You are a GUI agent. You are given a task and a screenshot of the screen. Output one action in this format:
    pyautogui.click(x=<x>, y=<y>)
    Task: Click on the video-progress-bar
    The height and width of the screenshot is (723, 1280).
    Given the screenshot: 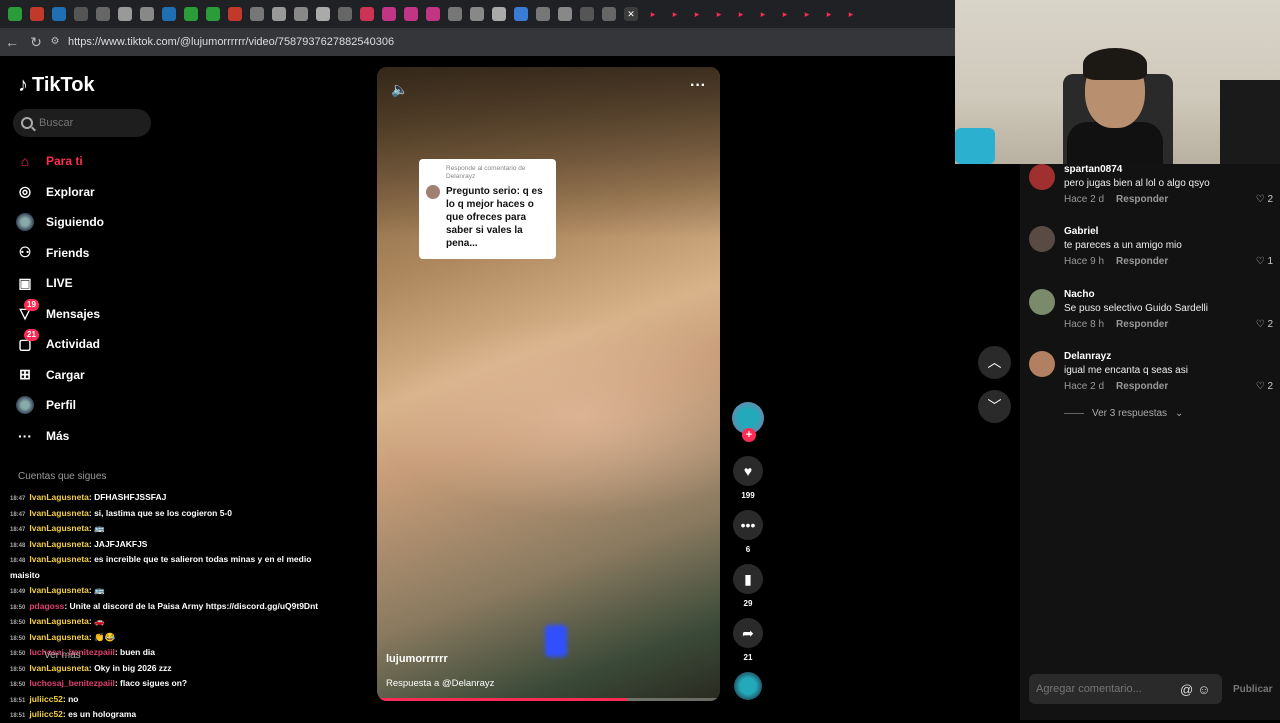 What is the action you would take?
    pyautogui.click(x=548, y=699)
    